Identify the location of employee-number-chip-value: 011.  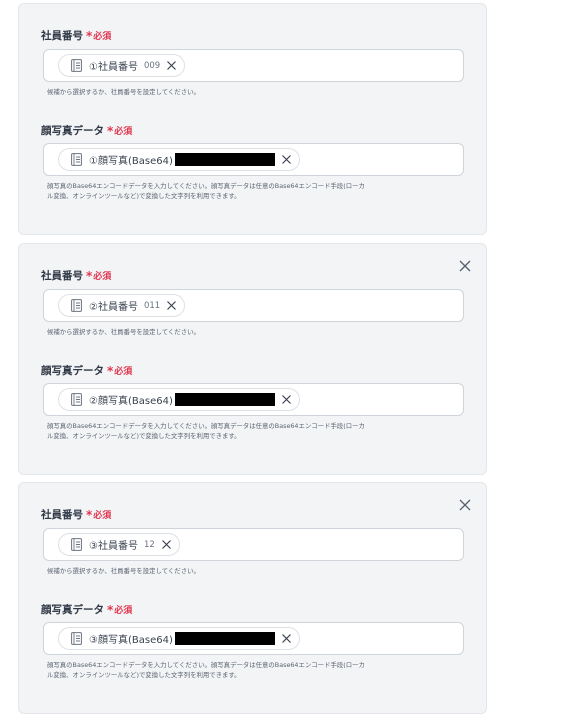
(152, 305).